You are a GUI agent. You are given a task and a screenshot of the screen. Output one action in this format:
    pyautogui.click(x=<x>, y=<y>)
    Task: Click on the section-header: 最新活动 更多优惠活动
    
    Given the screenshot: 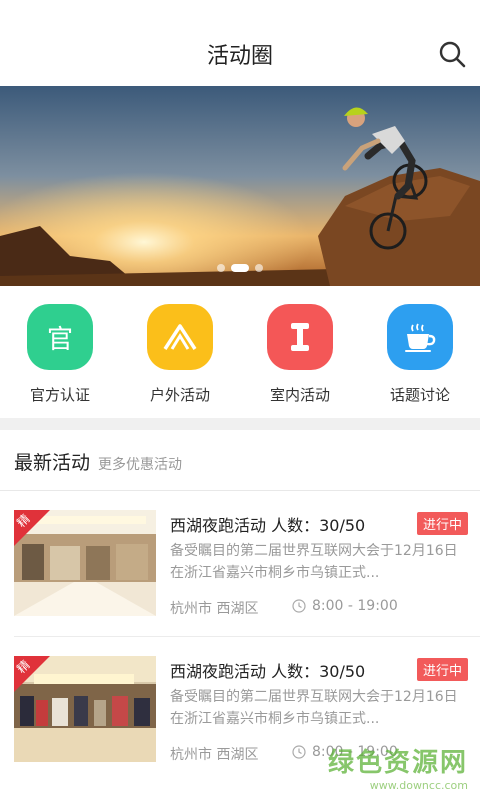 What is the action you would take?
    pyautogui.click(x=98, y=461)
    